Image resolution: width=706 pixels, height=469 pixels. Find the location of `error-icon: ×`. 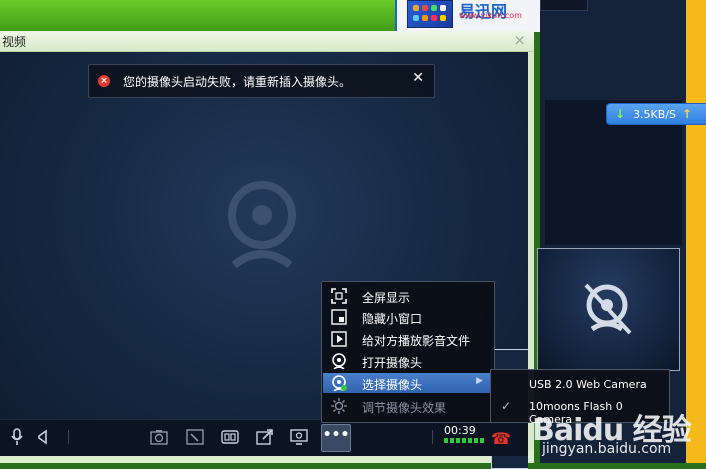

error-icon: × is located at coordinates (104, 81).